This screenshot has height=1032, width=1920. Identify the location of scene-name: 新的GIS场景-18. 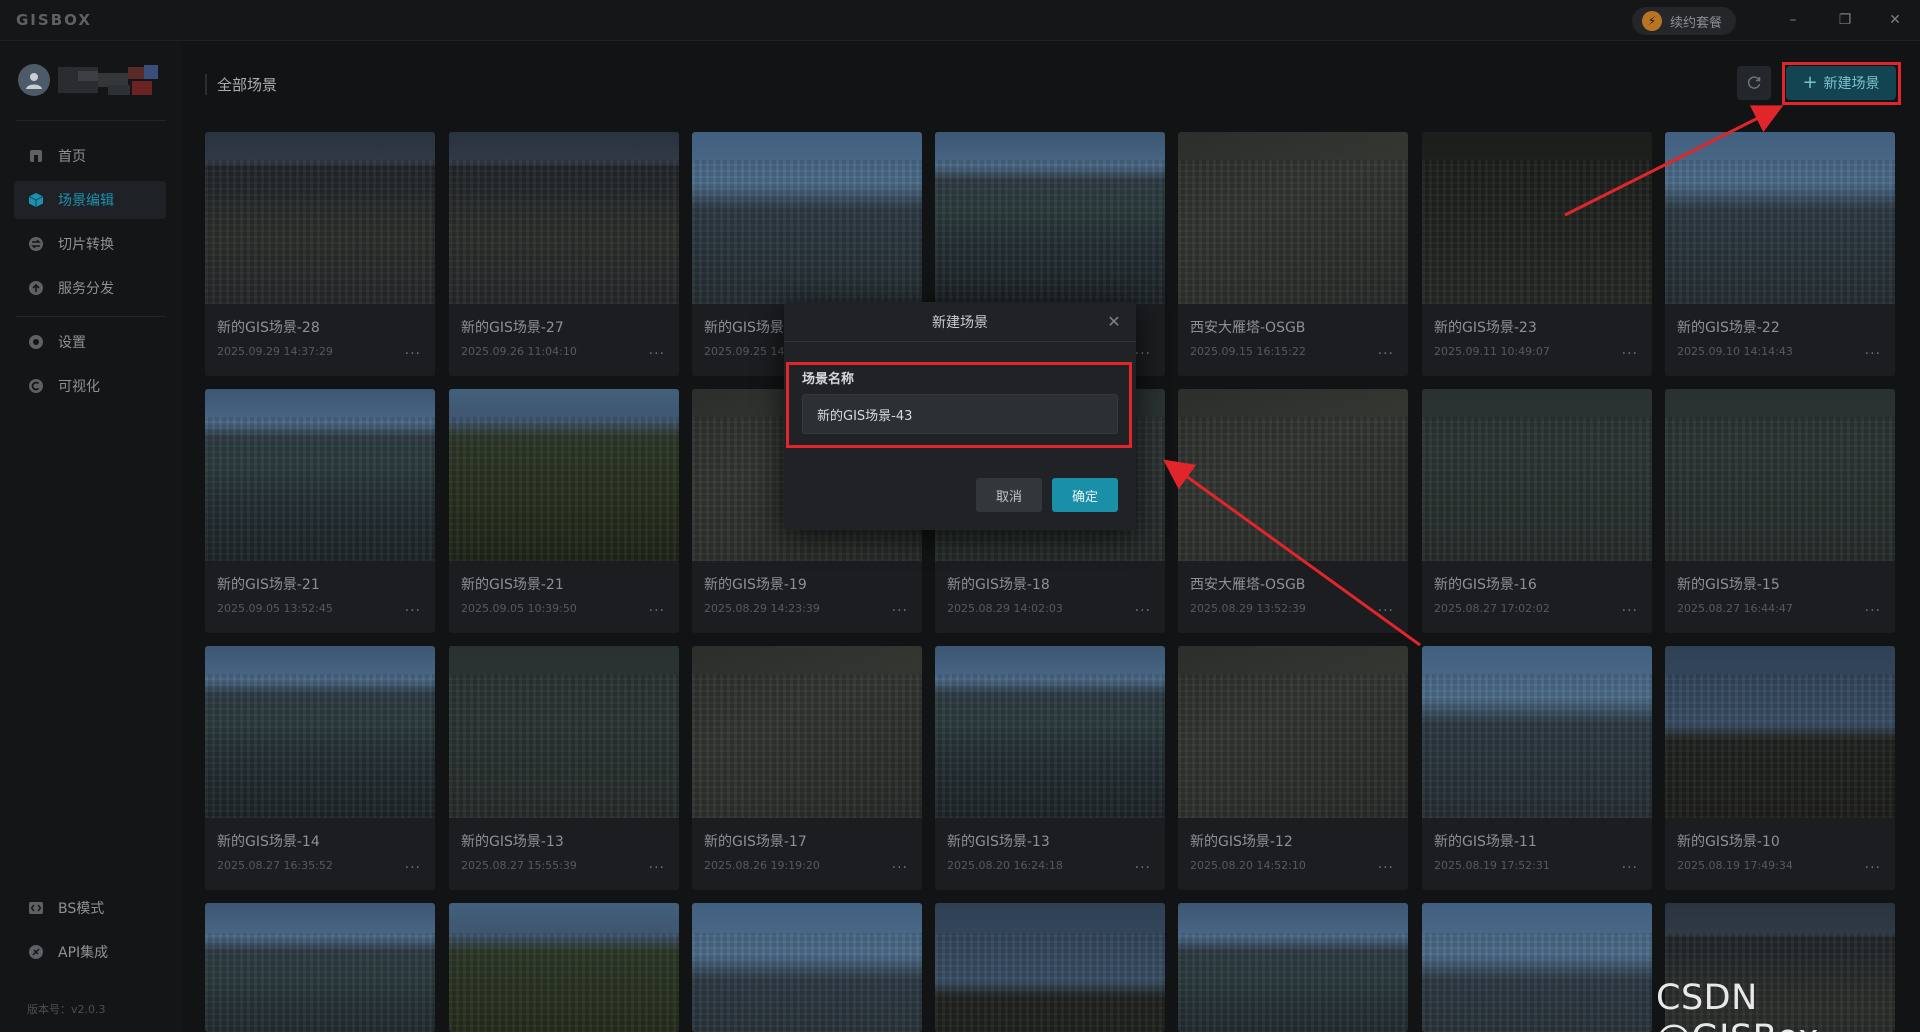
(998, 585).